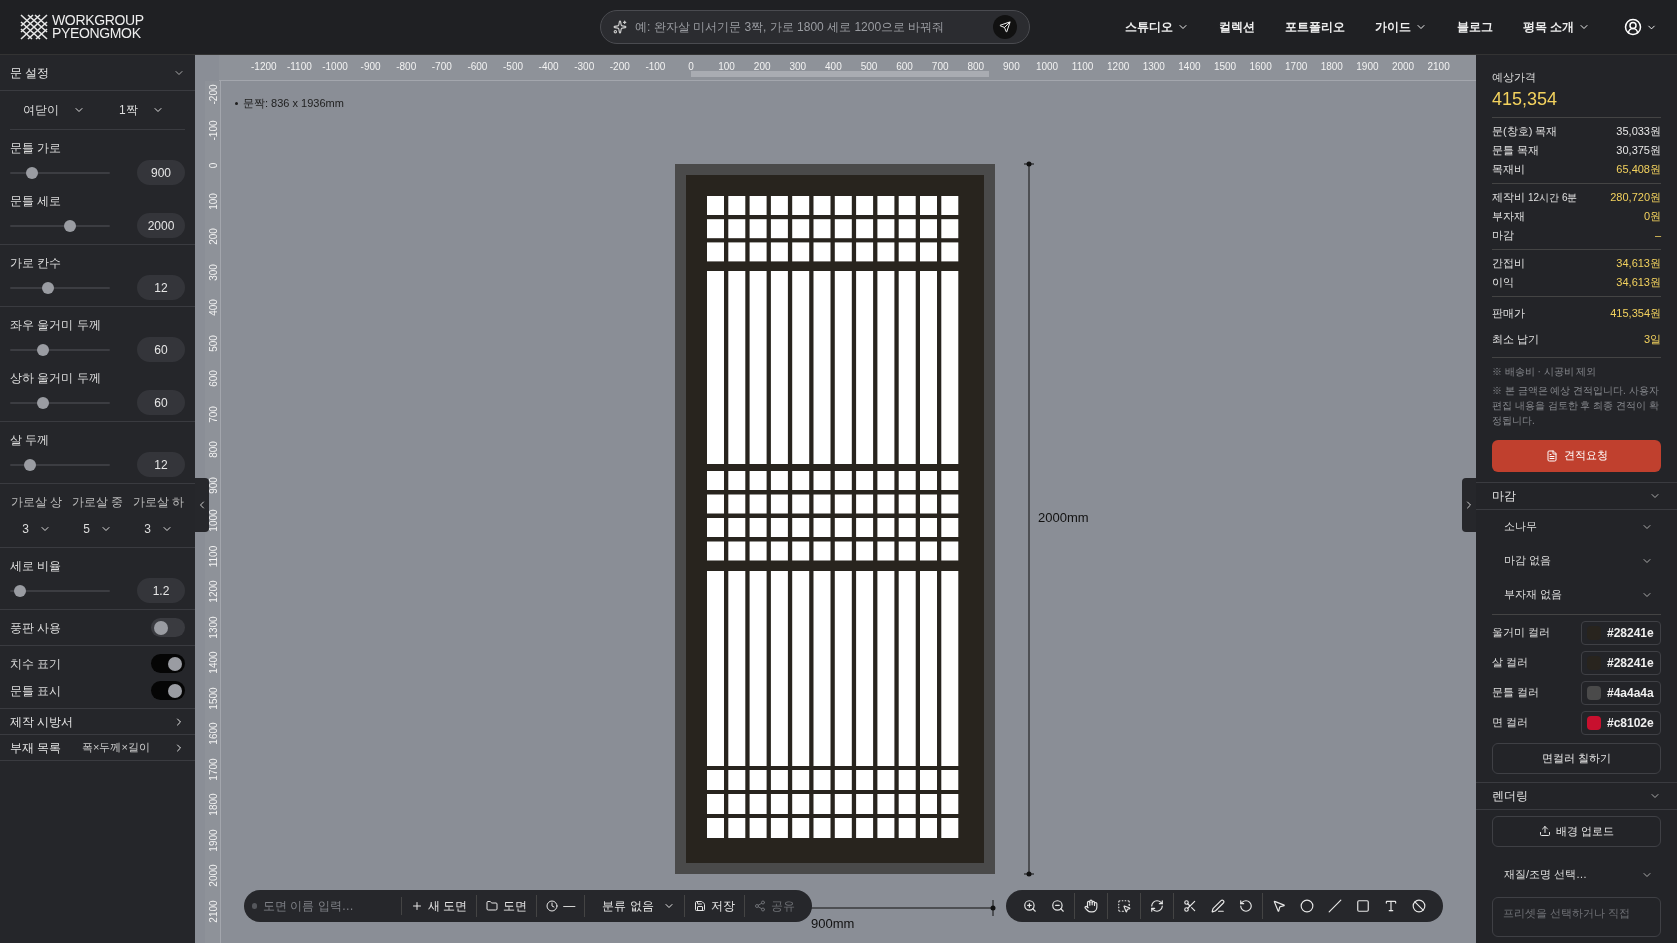 This screenshot has height=943, width=1677. What do you see at coordinates (1190, 906) in the screenshot?
I see `scissors-icon` at bounding box center [1190, 906].